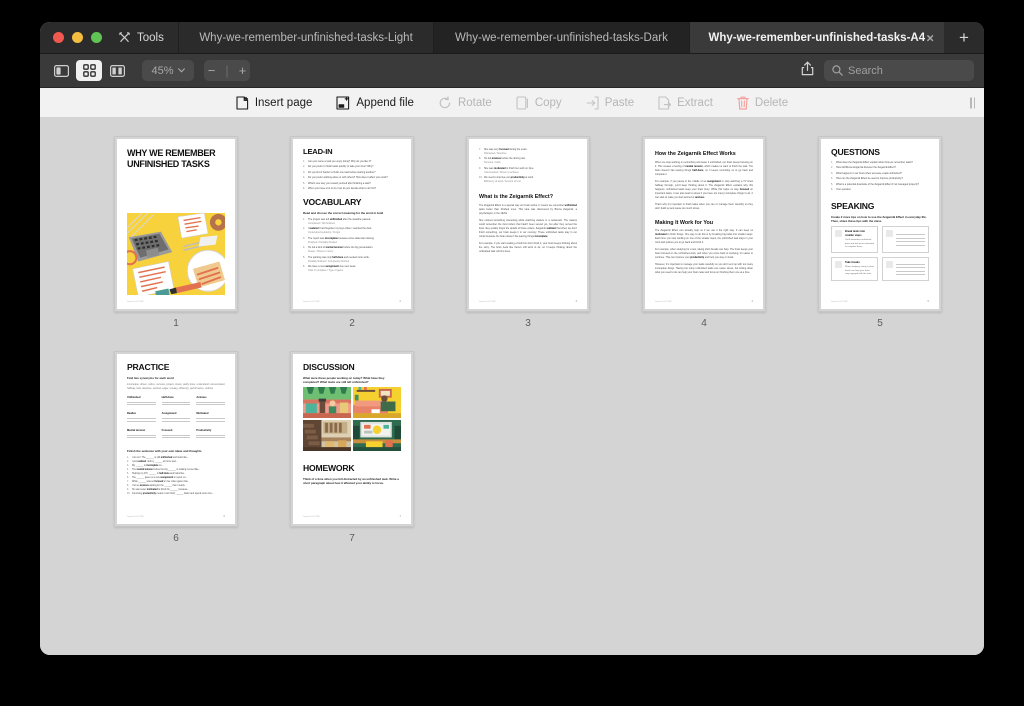  I want to click on minimize-window-button, so click(77, 37).